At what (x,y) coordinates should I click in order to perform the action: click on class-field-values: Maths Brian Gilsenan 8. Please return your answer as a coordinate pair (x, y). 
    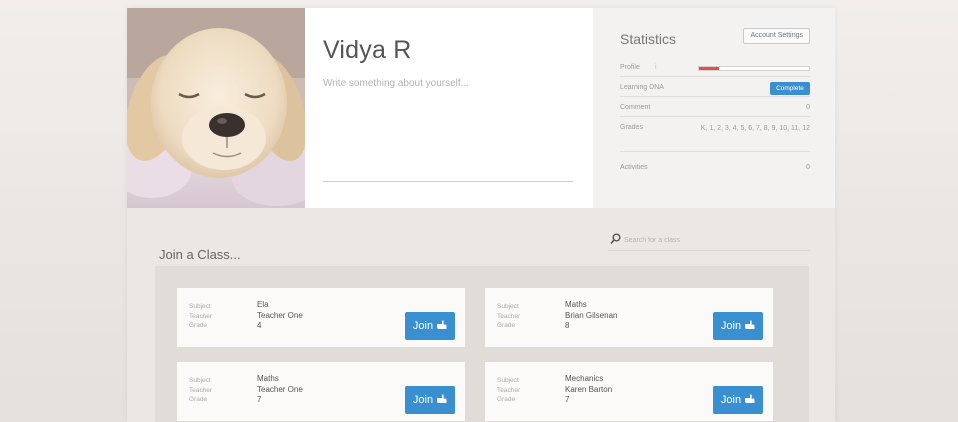
    Looking at the image, I should click on (591, 316).